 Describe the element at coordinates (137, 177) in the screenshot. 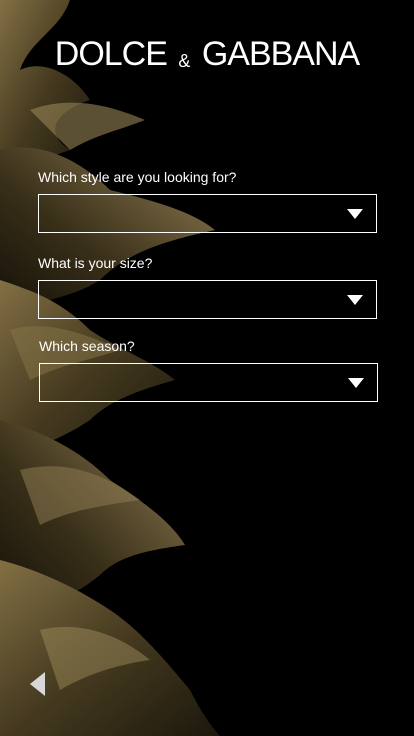

I see `style-label: Which style are you looking for?` at that location.